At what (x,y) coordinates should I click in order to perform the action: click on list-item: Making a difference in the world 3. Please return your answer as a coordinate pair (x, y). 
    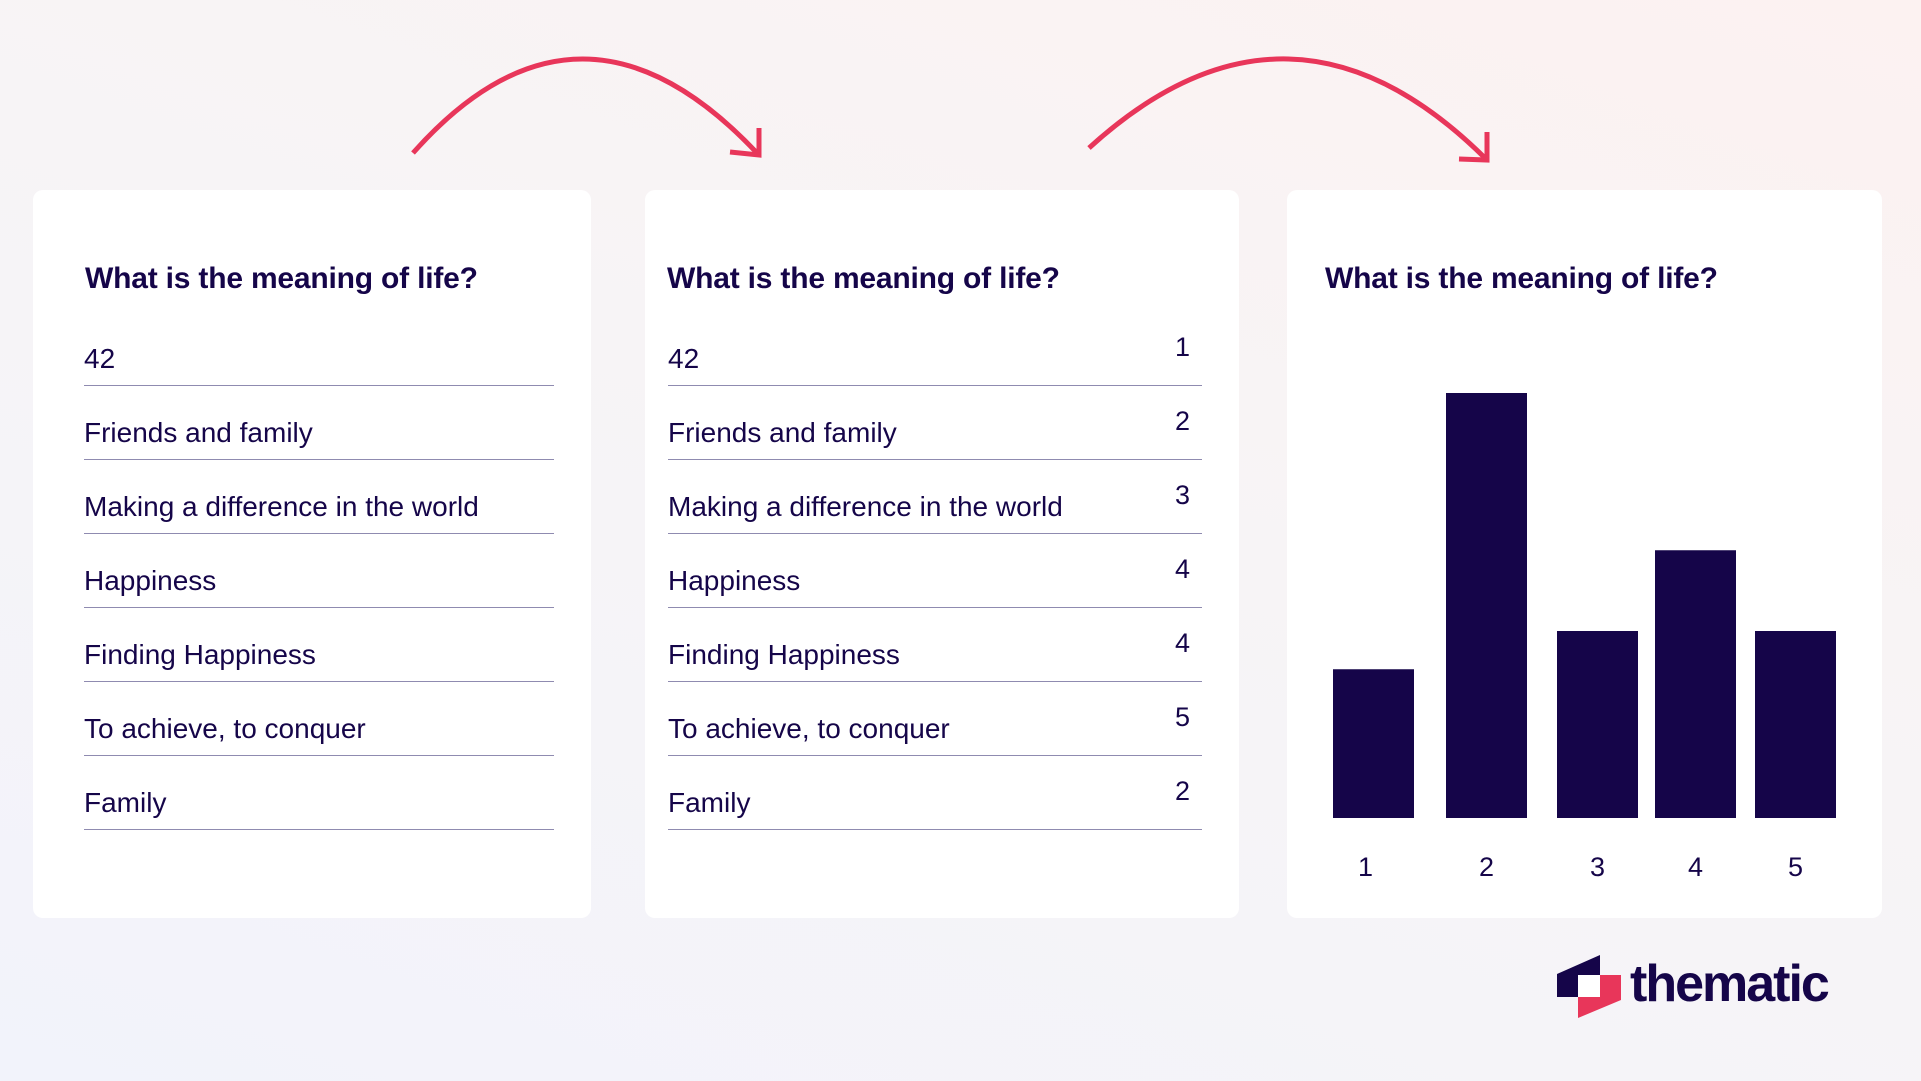
    Looking at the image, I should click on (935, 497).